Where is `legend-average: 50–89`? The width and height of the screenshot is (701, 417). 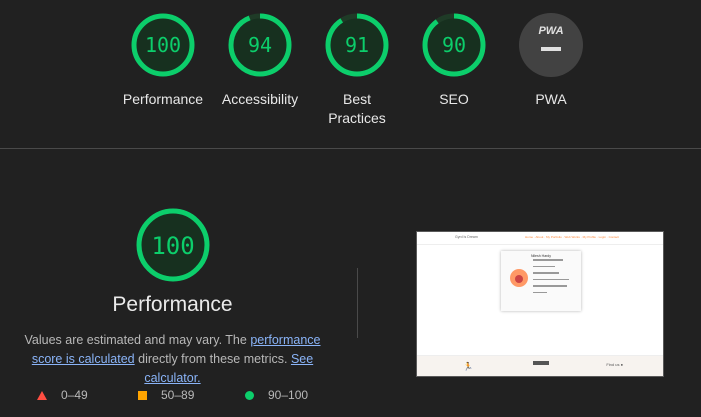 legend-average: 50–89 is located at coordinates (166, 395).